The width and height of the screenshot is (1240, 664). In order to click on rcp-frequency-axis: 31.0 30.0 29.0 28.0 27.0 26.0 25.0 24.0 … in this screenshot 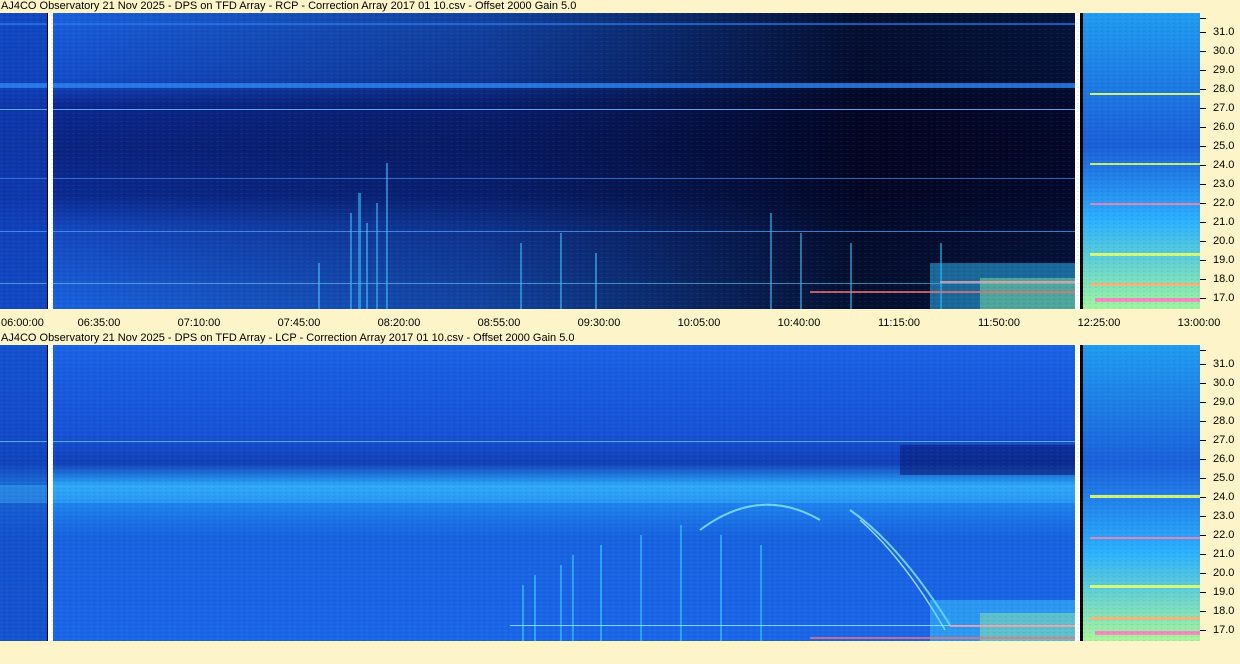, I will do `click(1220, 161)`.